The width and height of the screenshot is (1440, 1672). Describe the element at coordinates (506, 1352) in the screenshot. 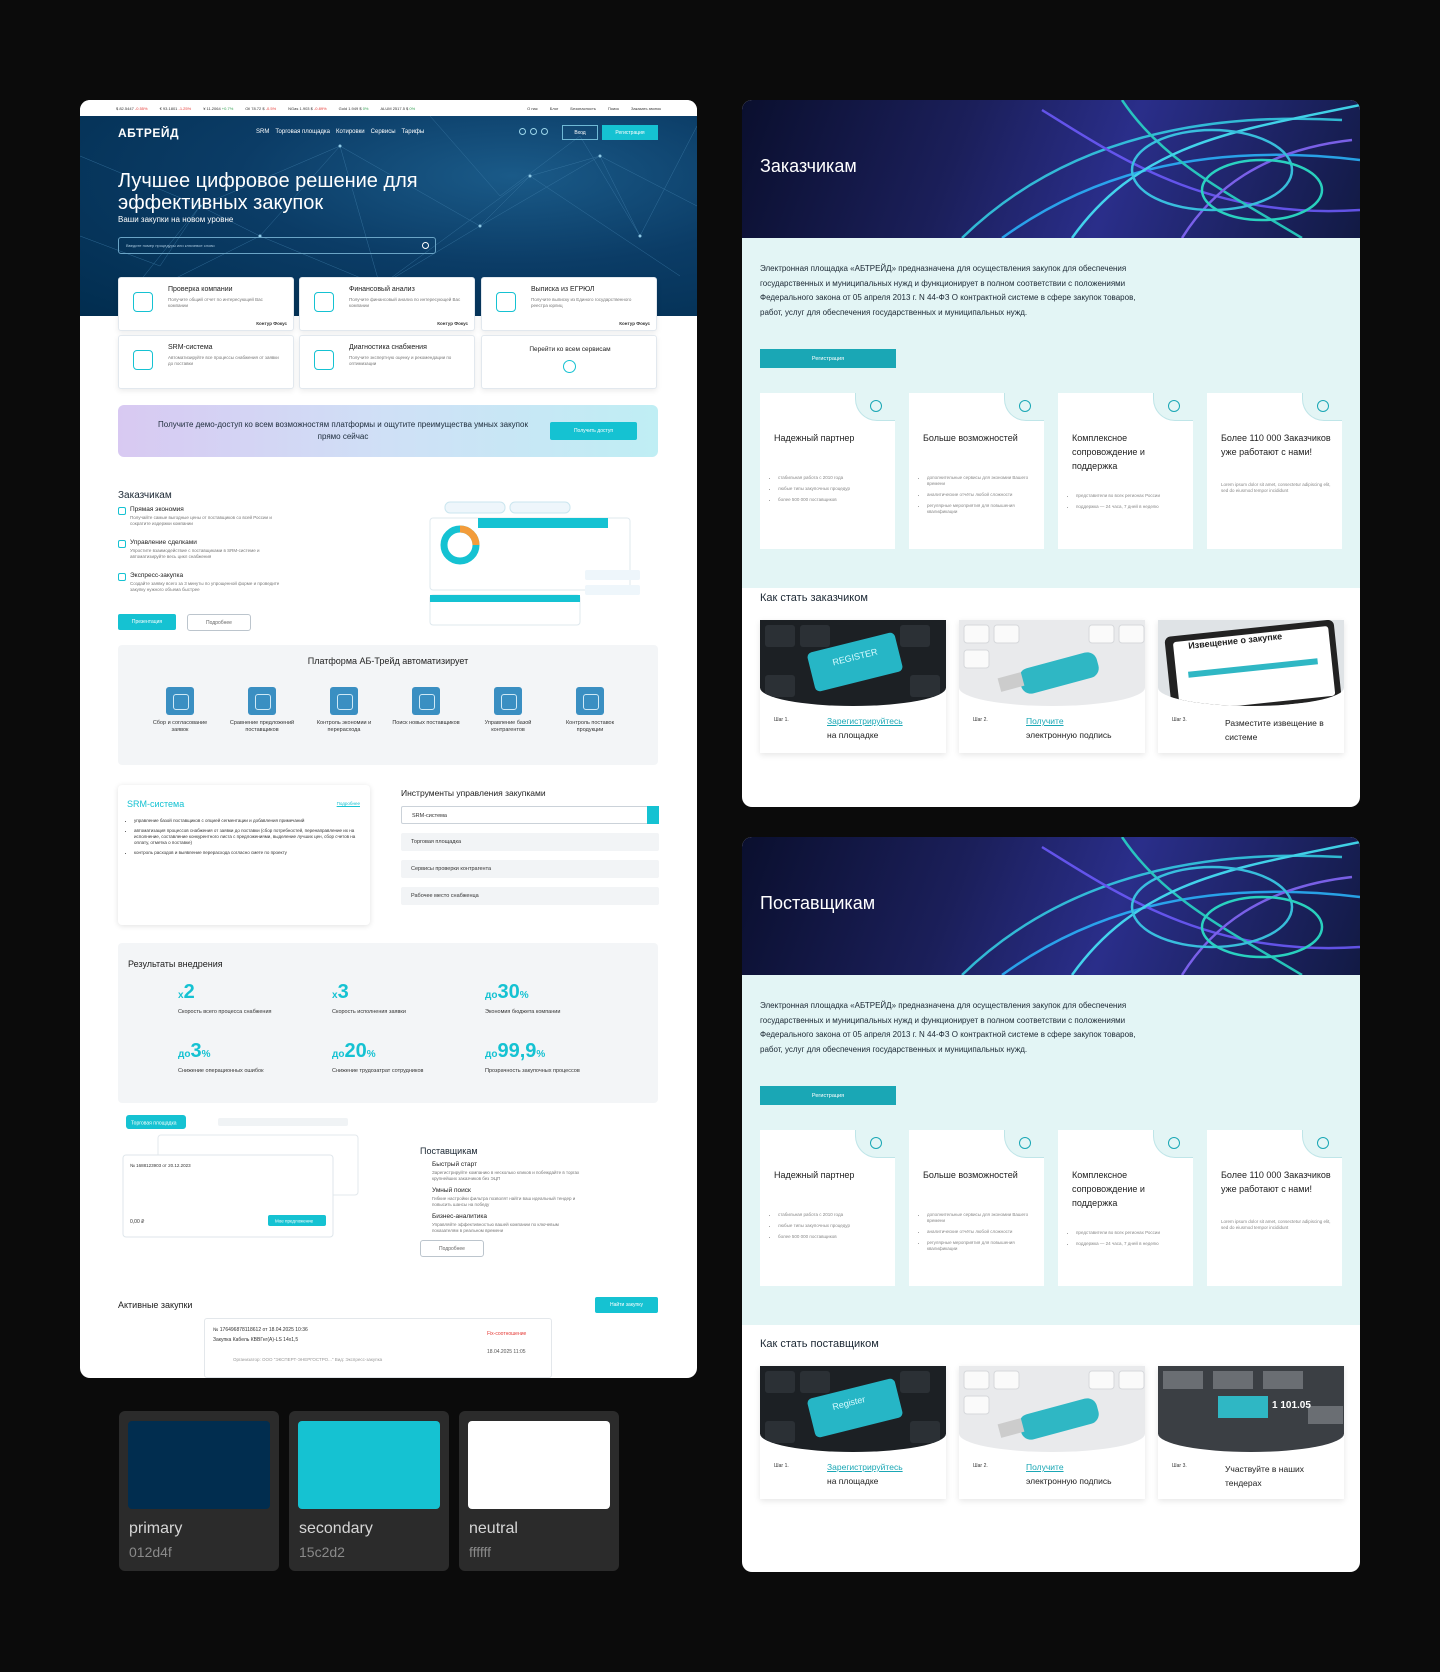

I see `active-date: 18.04.2025 11:05` at that location.